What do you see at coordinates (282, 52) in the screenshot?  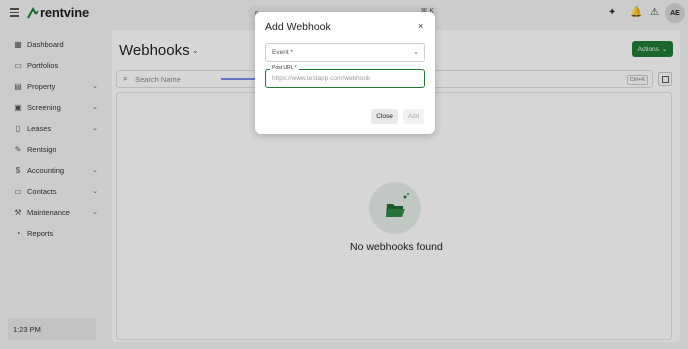 I see `event-label: Event *` at bounding box center [282, 52].